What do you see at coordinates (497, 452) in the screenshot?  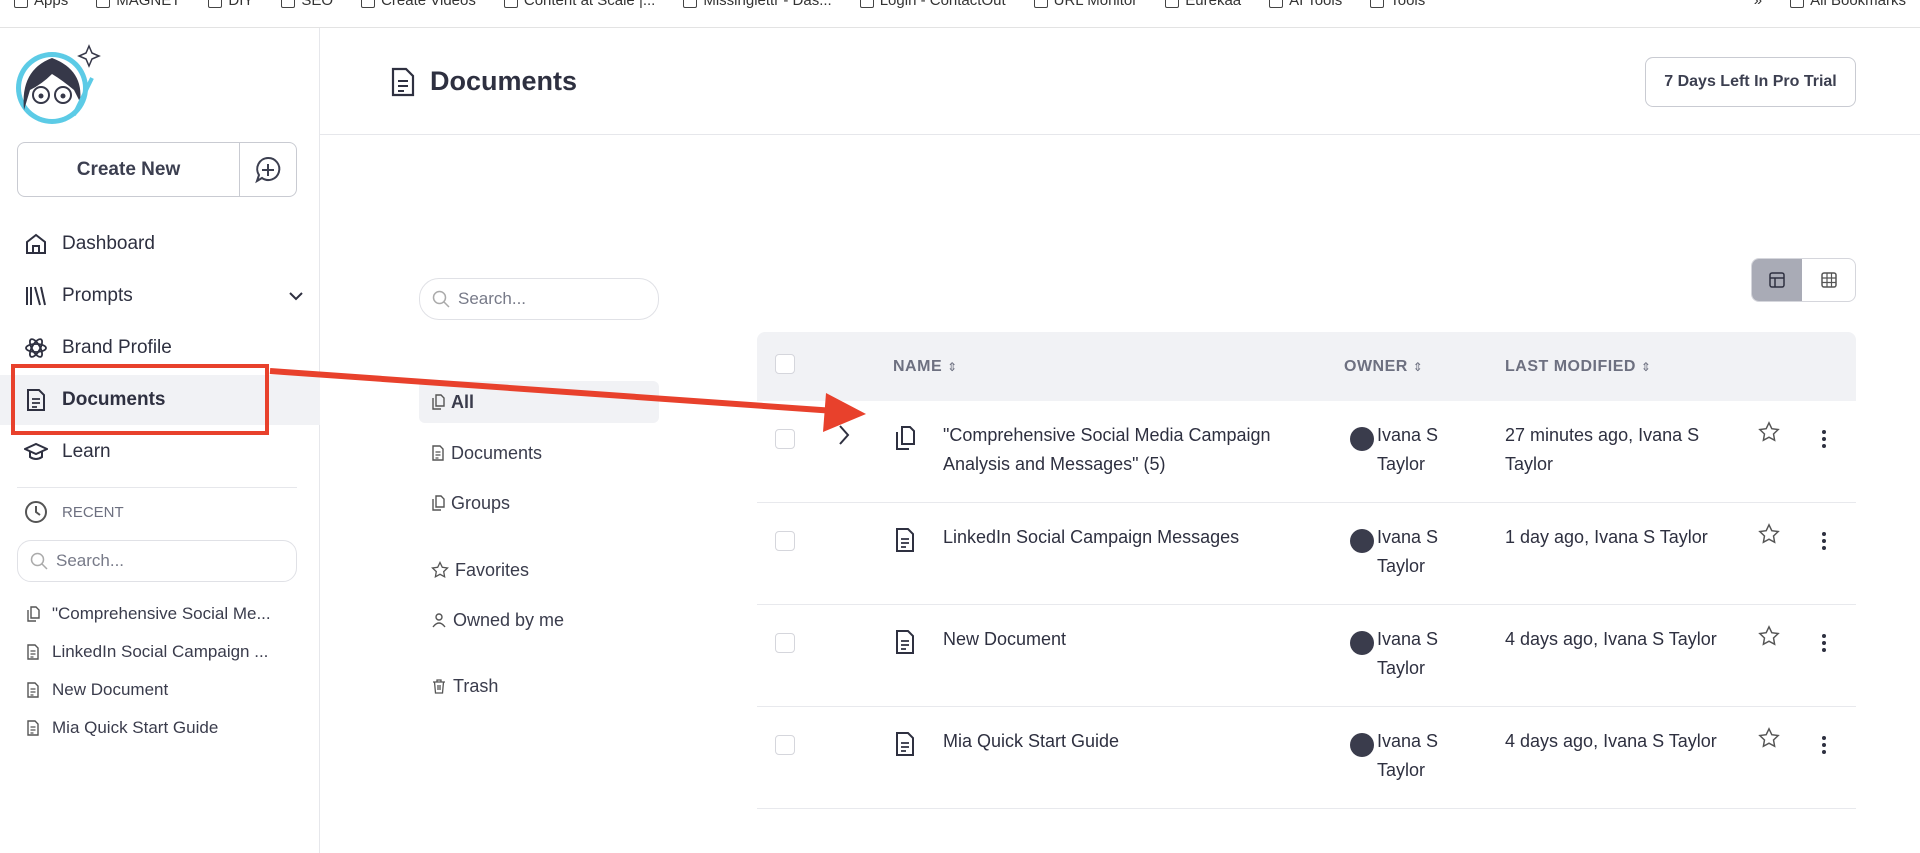 I see `filter-label: Documents` at bounding box center [497, 452].